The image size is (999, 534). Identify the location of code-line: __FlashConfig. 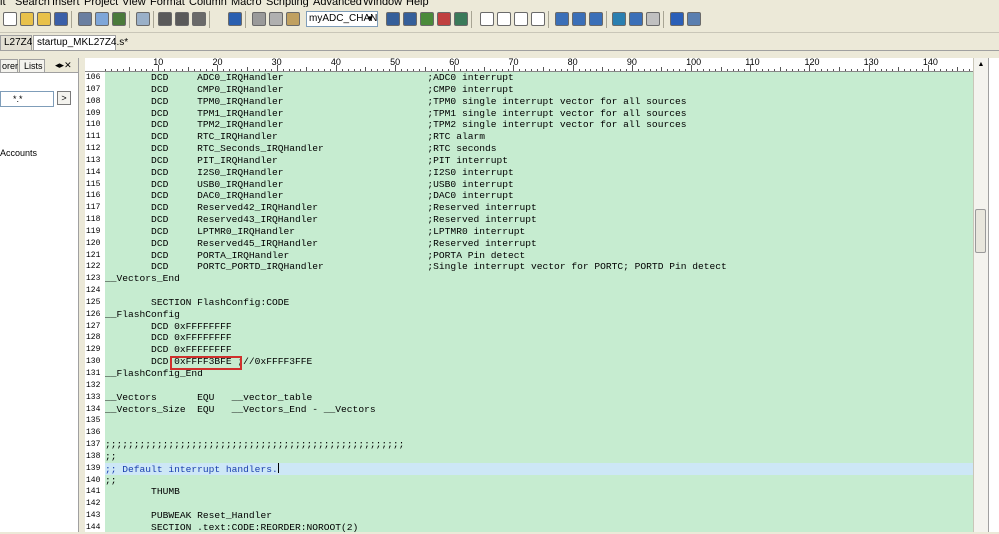
(539, 315).